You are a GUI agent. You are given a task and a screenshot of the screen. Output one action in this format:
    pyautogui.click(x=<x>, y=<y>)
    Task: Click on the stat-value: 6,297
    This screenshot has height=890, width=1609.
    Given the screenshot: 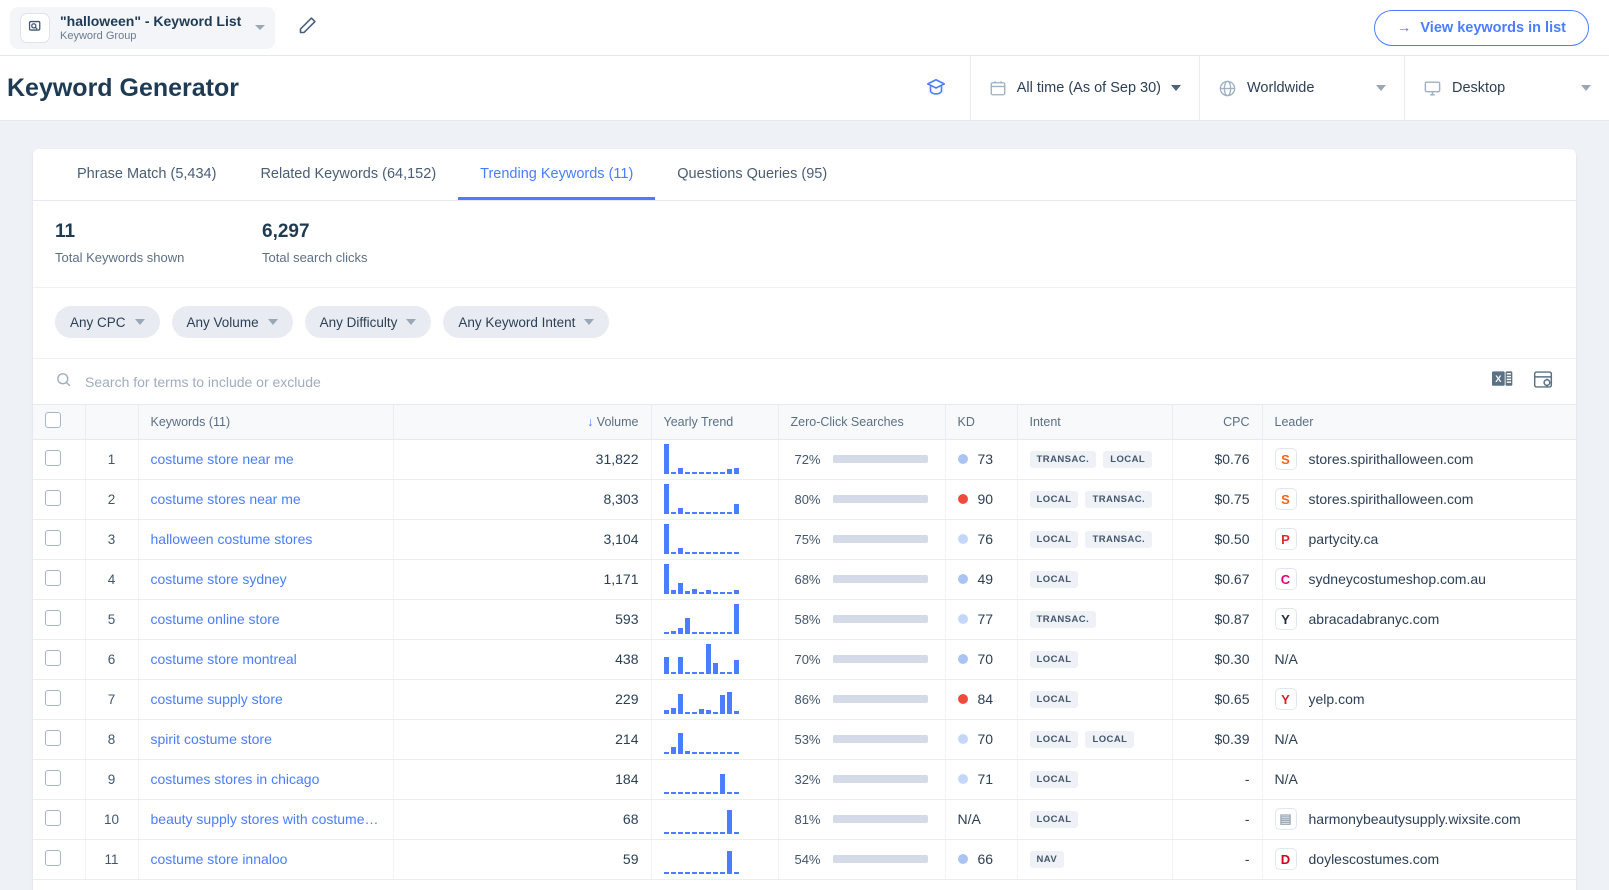 What is the action you would take?
    pyautogui.click(x=286, y=231)
    